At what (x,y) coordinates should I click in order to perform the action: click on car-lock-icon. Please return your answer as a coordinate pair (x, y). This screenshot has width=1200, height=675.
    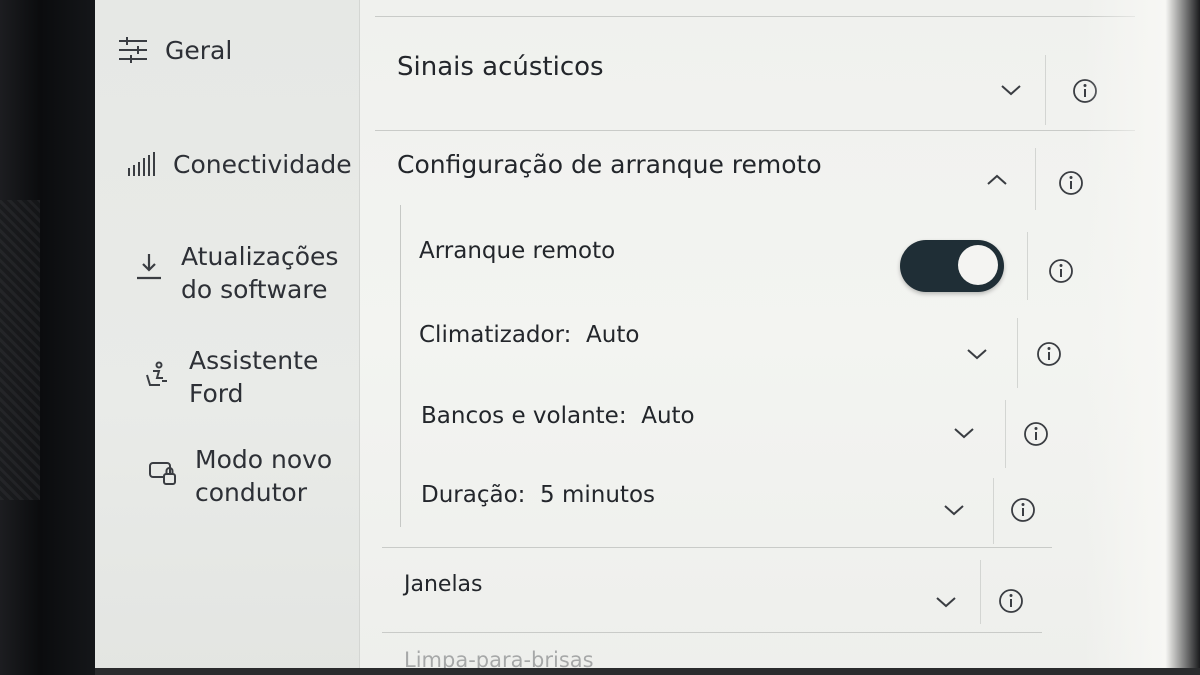
    Looking at the image, I should click on (163, 473).